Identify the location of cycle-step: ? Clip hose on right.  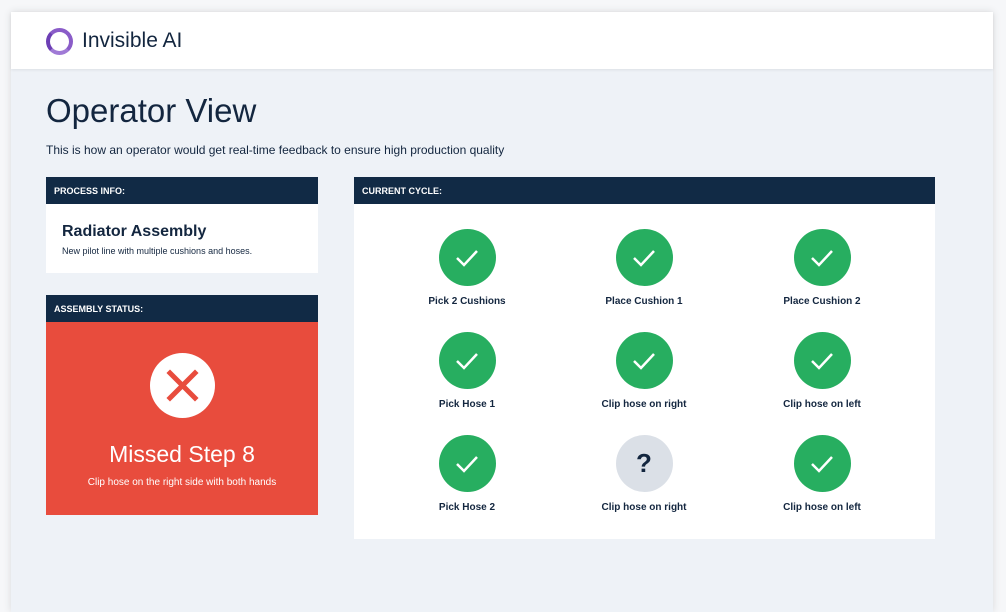
(644, 474).